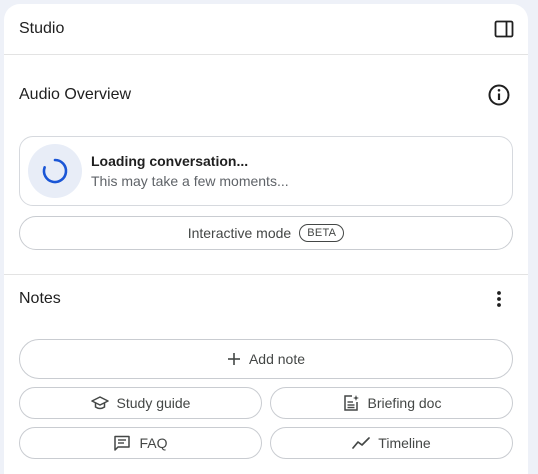 This screenshot has width=538, height=474. Describe the element at coordinates (153, 443) in the screenshot. I see `faq-label: FAQ` at that location.